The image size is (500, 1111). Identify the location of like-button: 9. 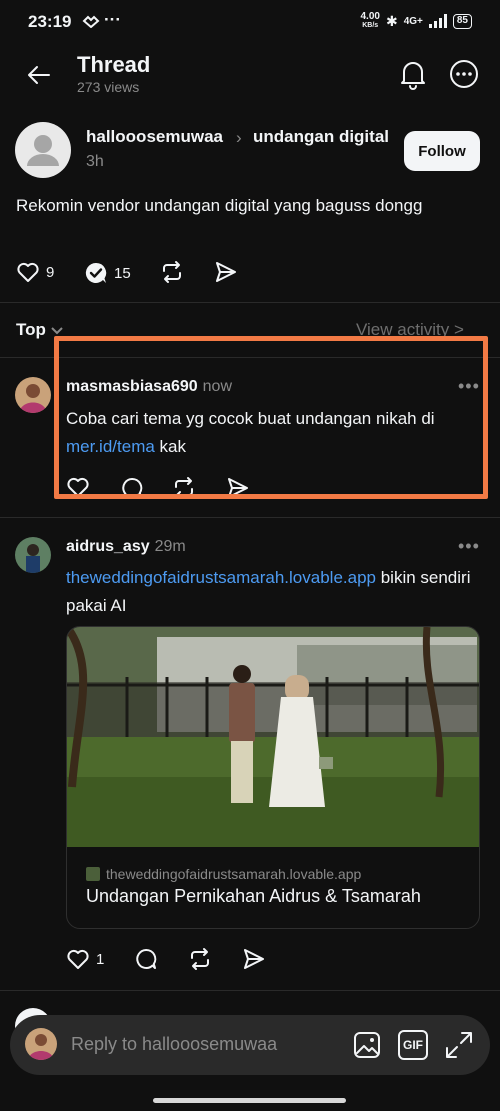
(35, 272).